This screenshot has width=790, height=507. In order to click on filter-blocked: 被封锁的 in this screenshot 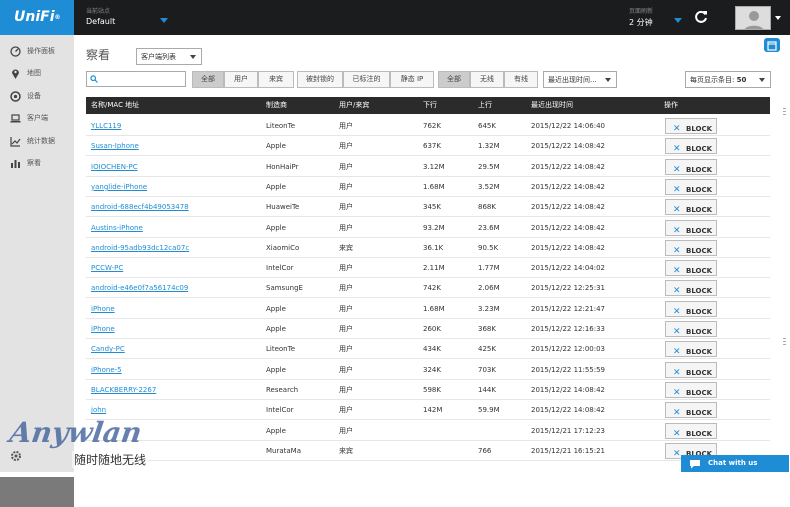, I will do `click(320, 79)`.